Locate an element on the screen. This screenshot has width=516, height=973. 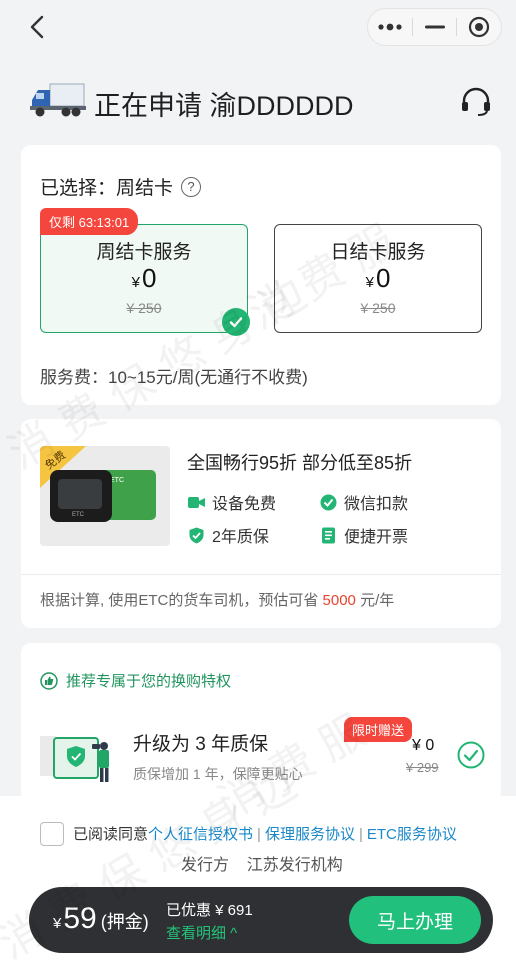
deposit-amount: ¥59 (押金) is located at coordinates (101, 918).